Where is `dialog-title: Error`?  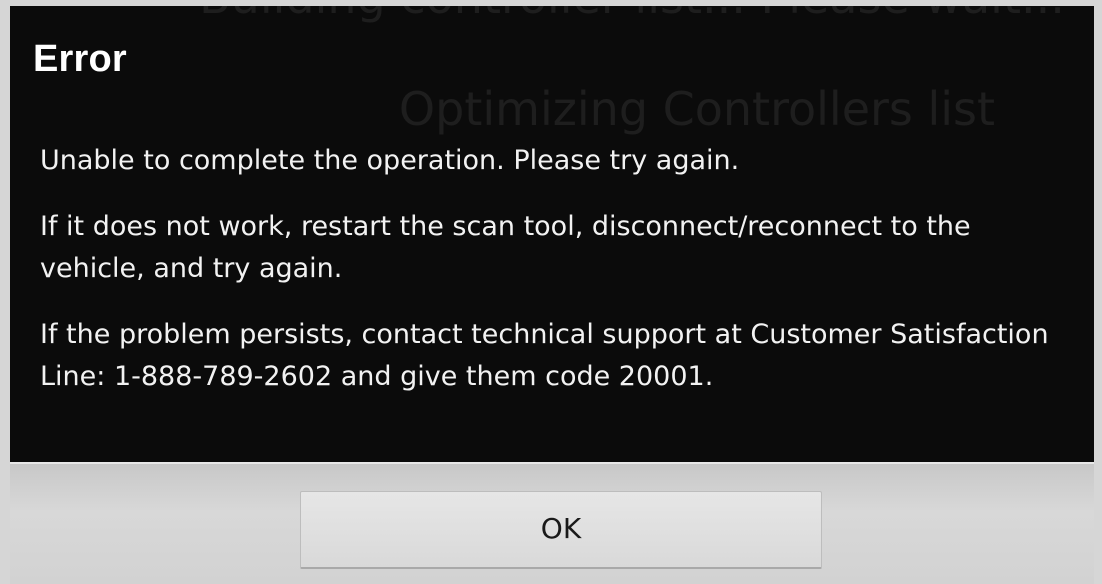
dialog-title: Error is located at coordinates (80, 59).